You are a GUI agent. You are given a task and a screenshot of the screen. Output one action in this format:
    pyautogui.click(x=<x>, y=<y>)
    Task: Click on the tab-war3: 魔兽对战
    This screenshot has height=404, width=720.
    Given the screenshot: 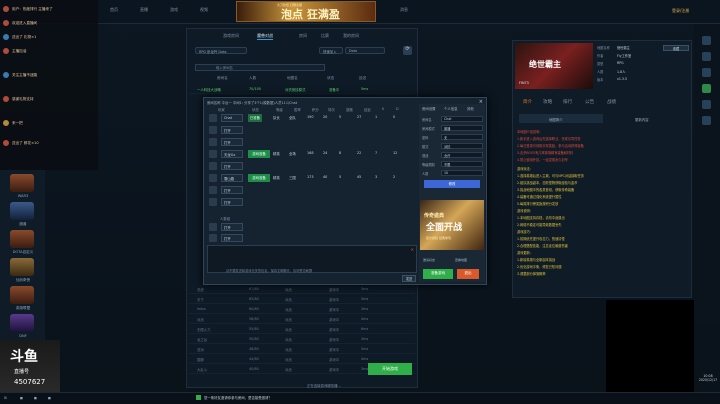 What is the action you would take?
    pyautogui.click(x=265, y=36)
    